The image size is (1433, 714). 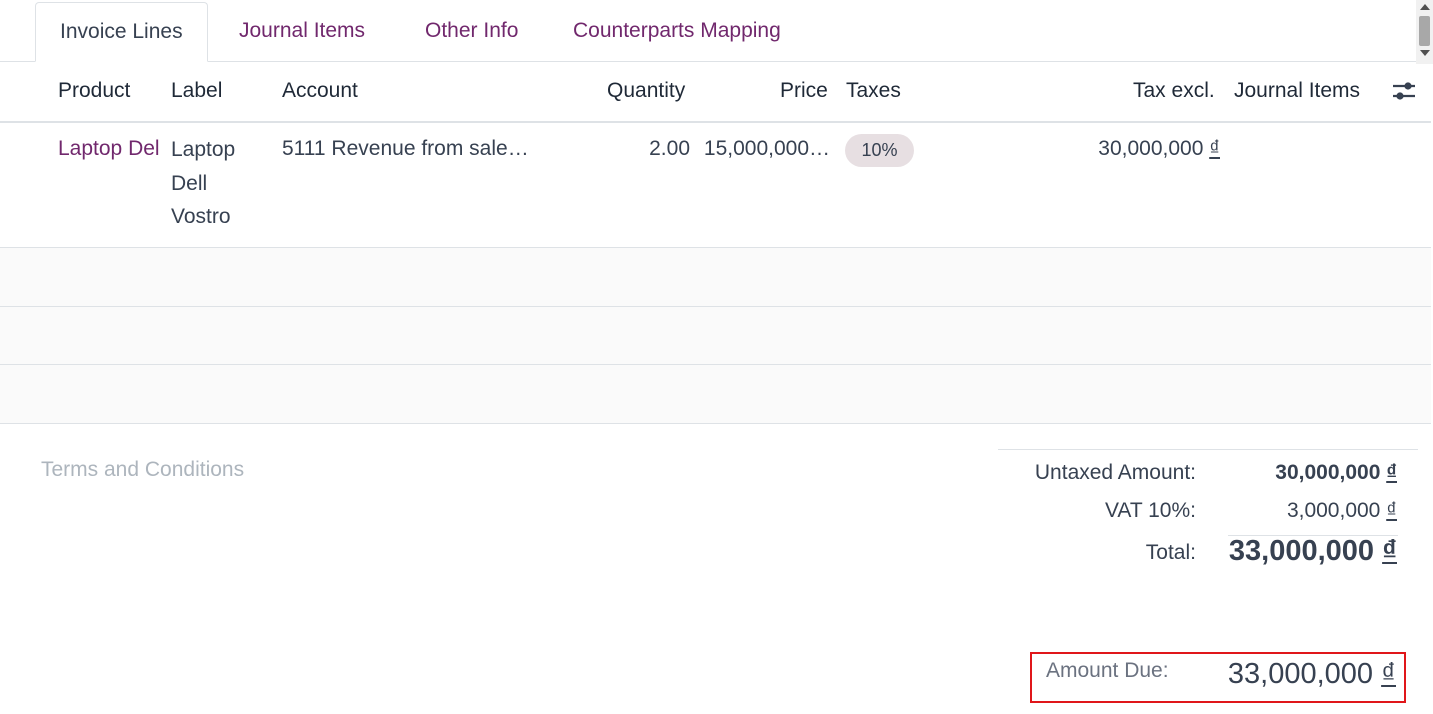 I want to click on scroll-up-arrow-icon, so click(x=1425, y=7).